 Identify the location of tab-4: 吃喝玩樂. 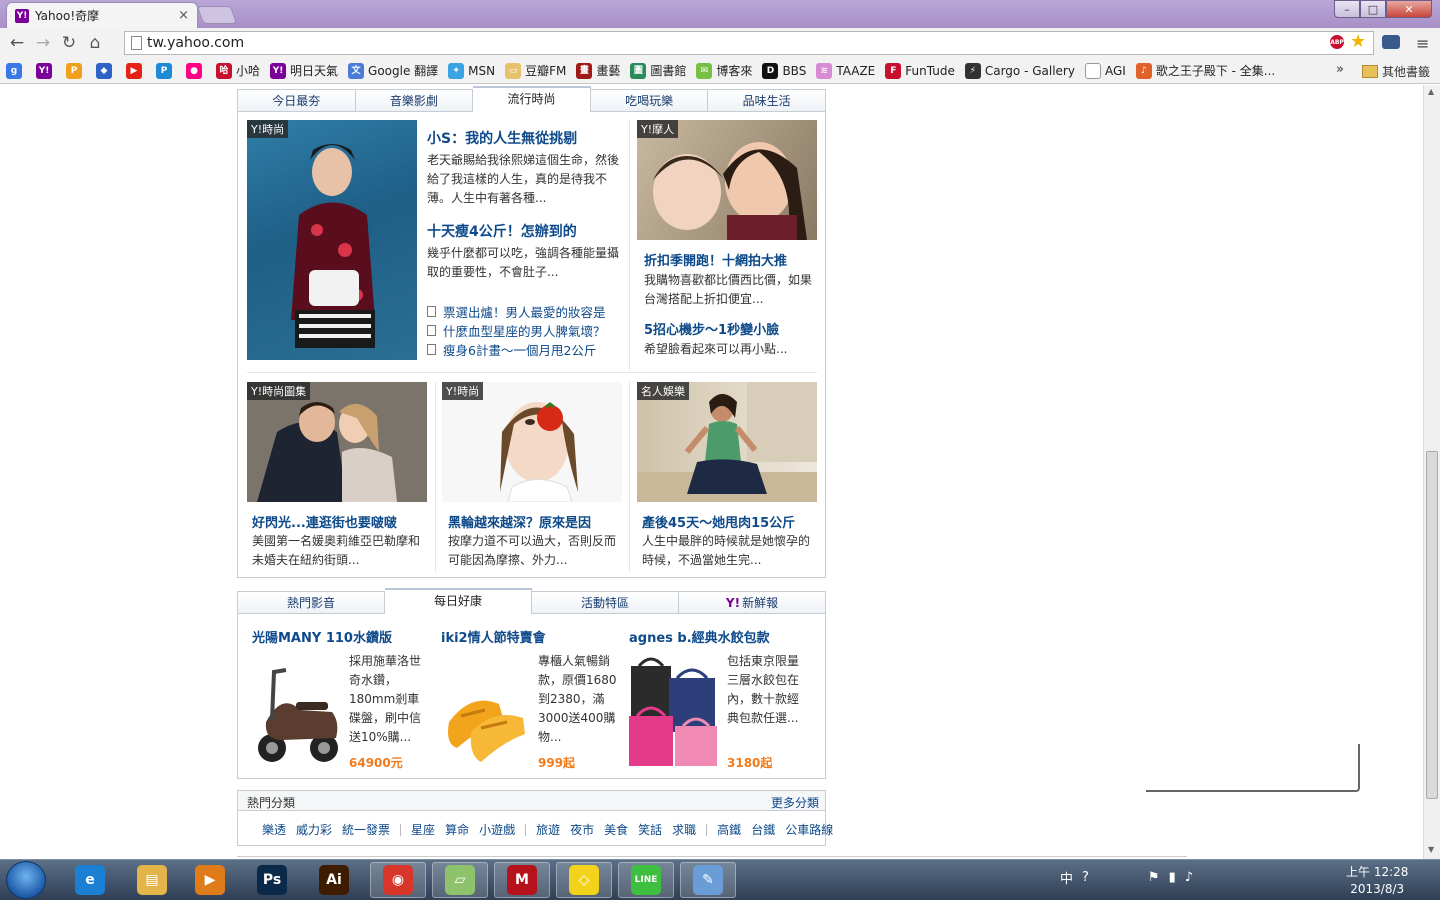
(649, 100).